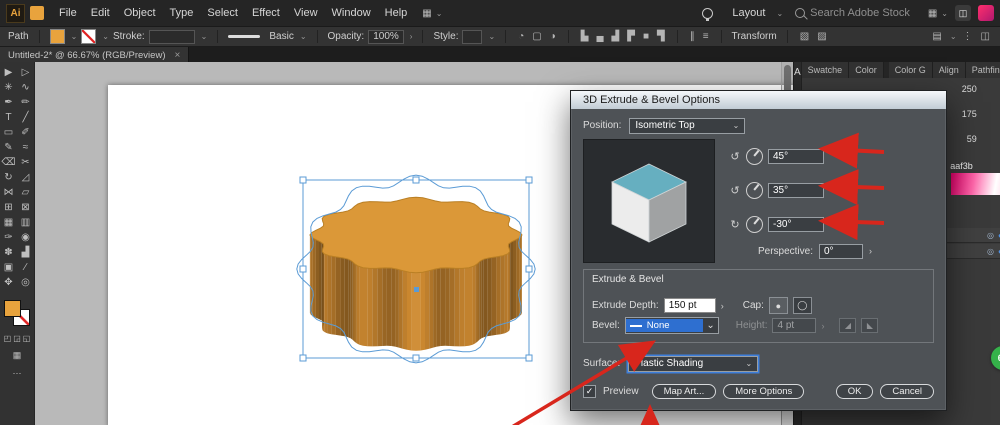 The width and height of the screenshot is (1000, 425). What do you see at coordinates (708, 14) in the screenshot?
I see `discover-lightbulb-icon` at bounding box center [708, 14].